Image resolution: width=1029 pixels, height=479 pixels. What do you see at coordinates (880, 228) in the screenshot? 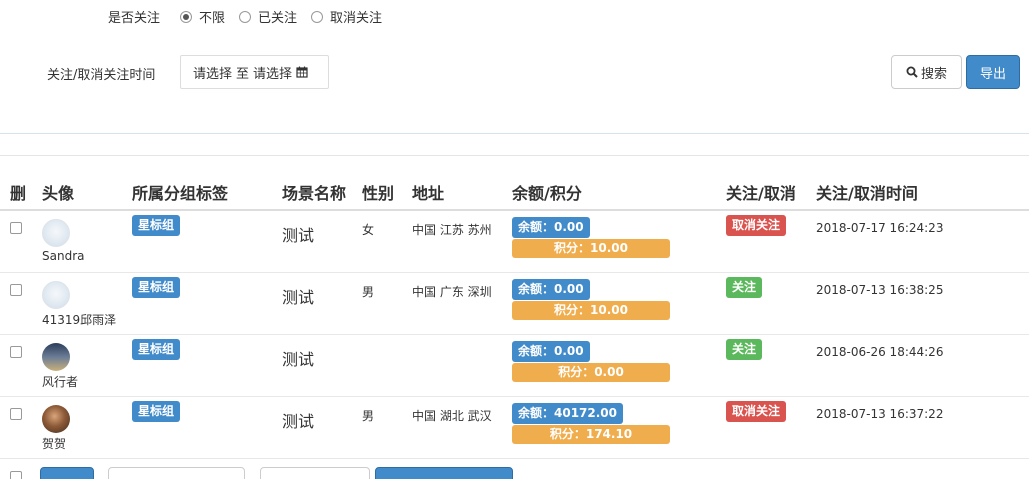
I see `follow-time: 2018-07-17 16:24:23` at bounding box center [880, 228].